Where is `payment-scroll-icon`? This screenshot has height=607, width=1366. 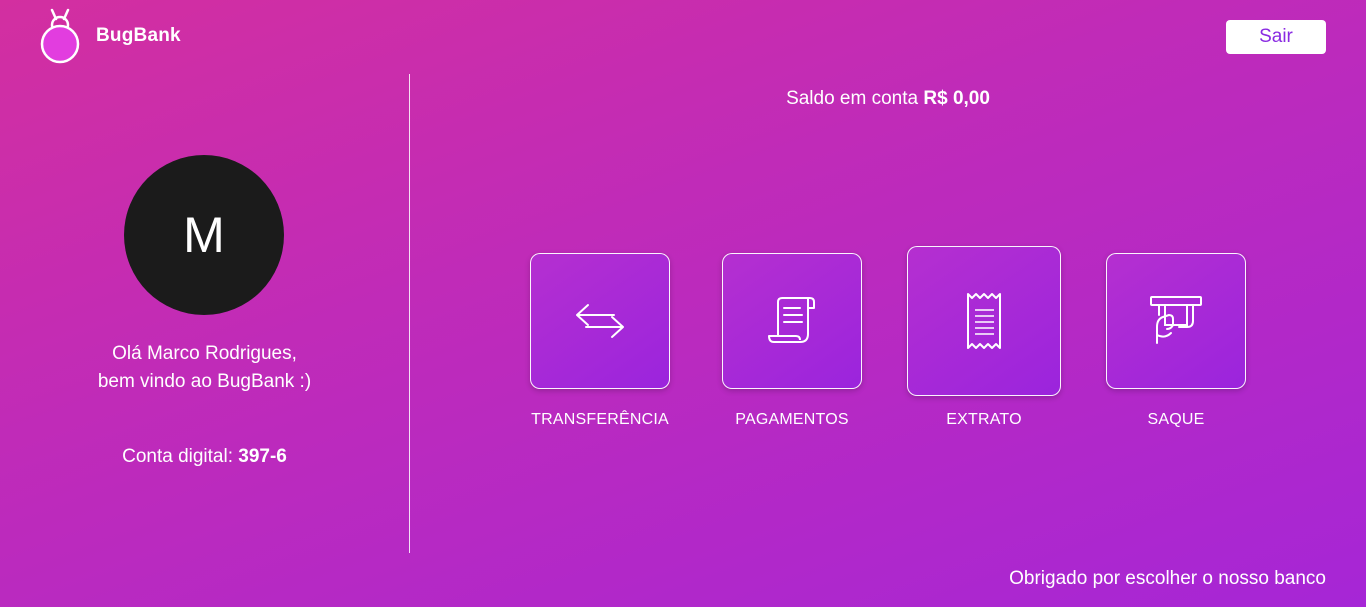 payment-scroll-icon is located at coordinates (791, 320).